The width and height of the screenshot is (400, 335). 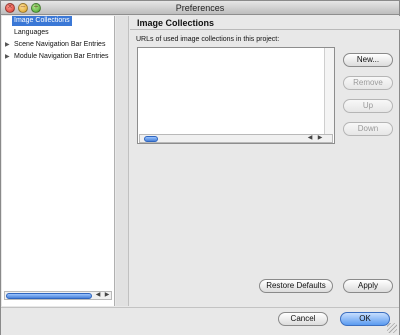 I want to click on ok-button: OK, so click(x=365, y=319).